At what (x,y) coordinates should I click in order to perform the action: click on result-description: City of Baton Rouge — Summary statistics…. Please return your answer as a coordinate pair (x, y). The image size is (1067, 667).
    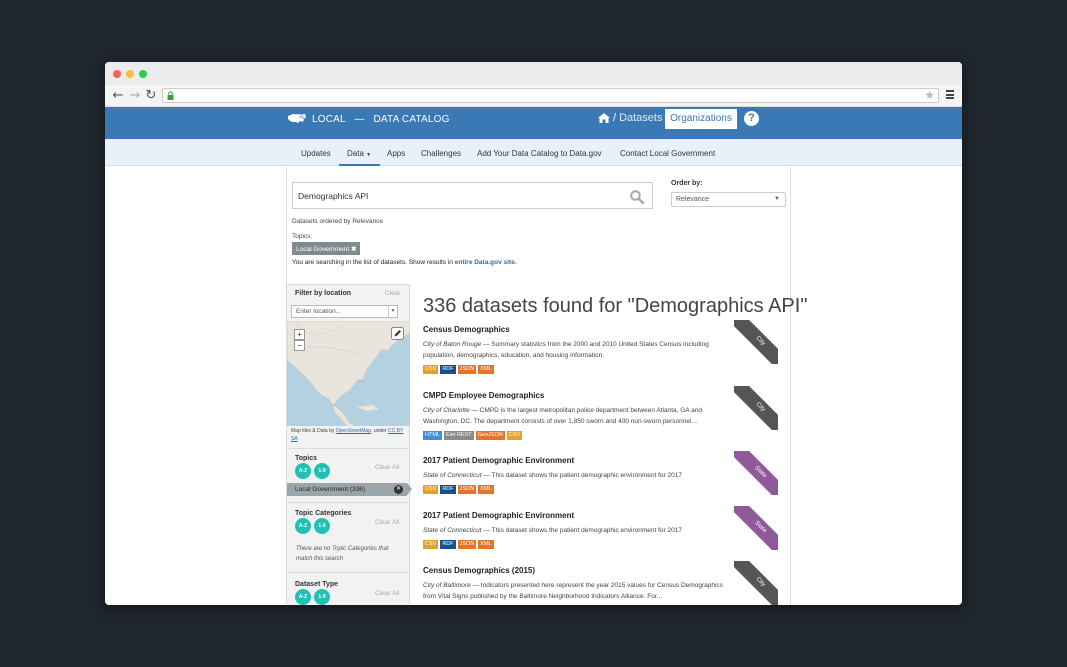
    Looking at the image, I should click on (578, 350).